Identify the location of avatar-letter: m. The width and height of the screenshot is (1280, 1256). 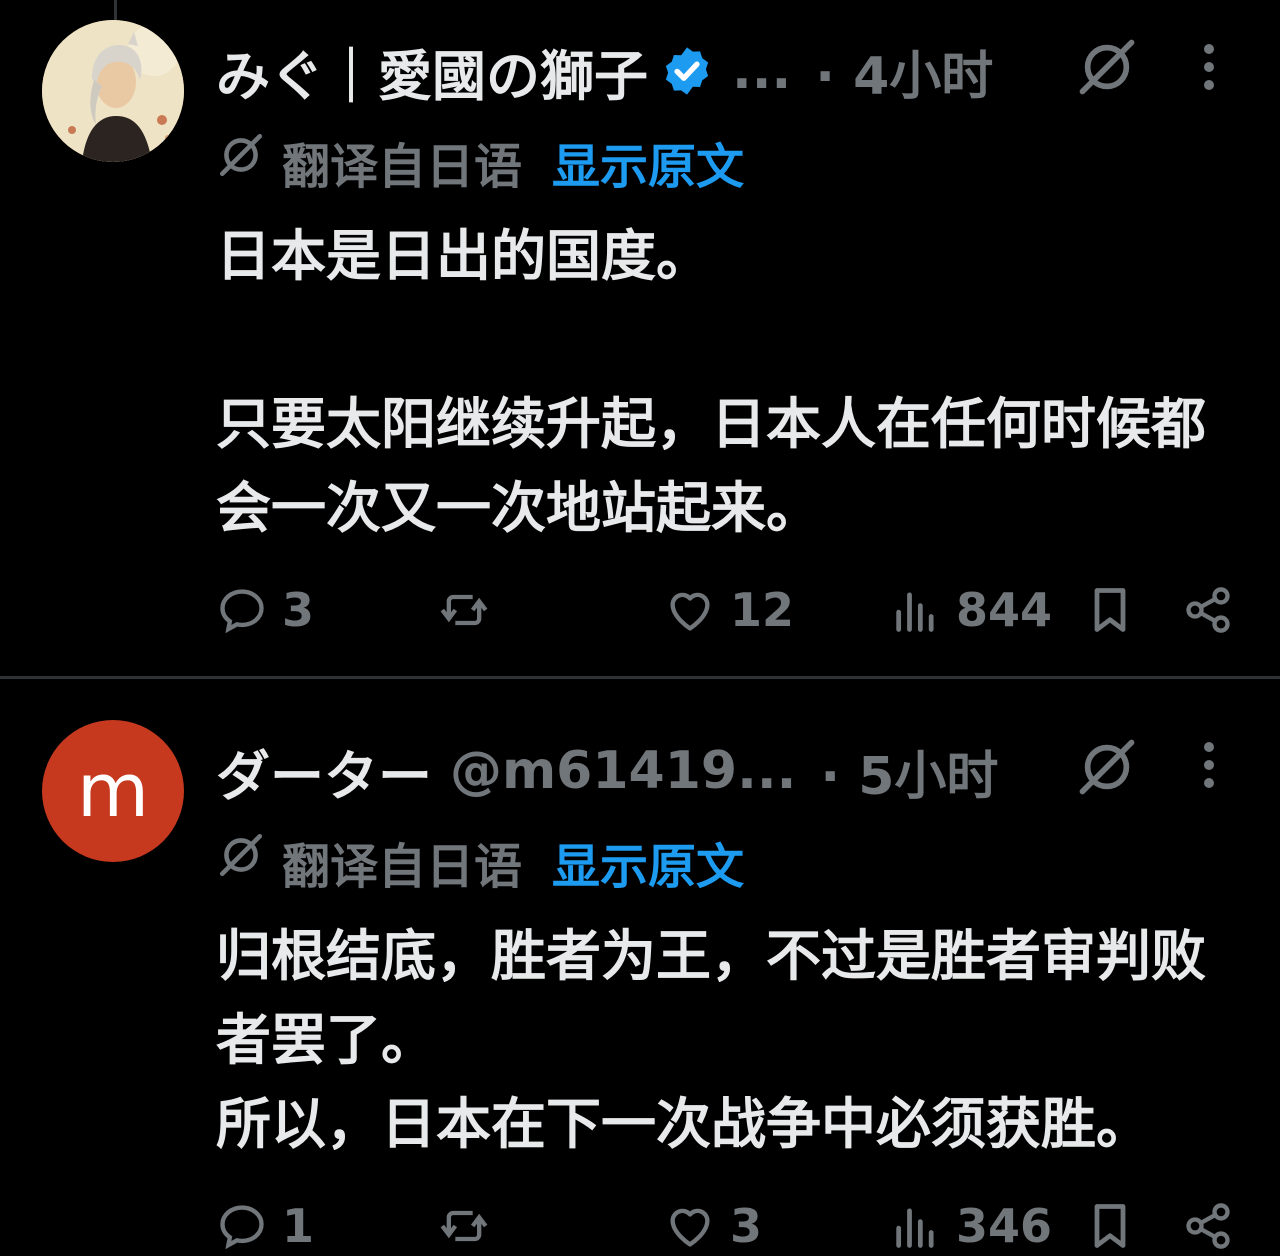
(113, 791).